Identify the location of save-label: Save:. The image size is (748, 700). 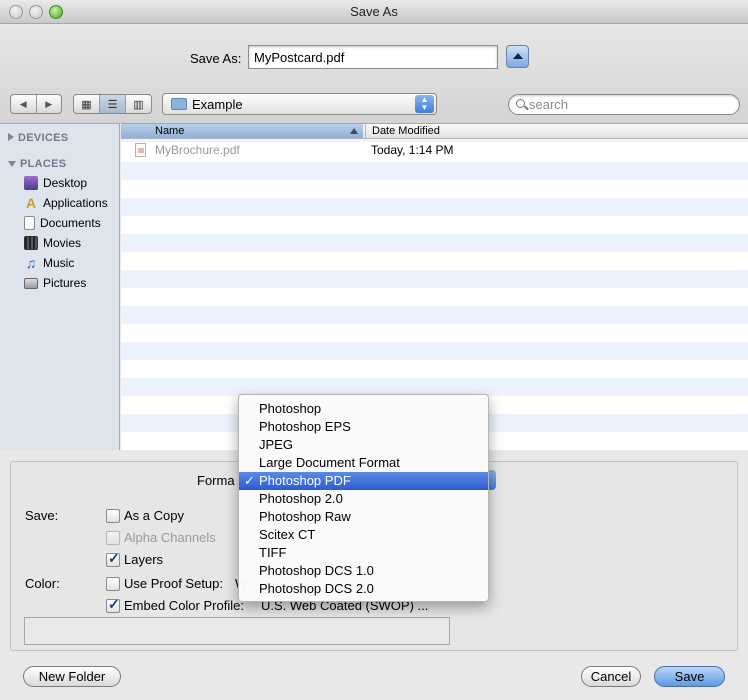
(42, 515).